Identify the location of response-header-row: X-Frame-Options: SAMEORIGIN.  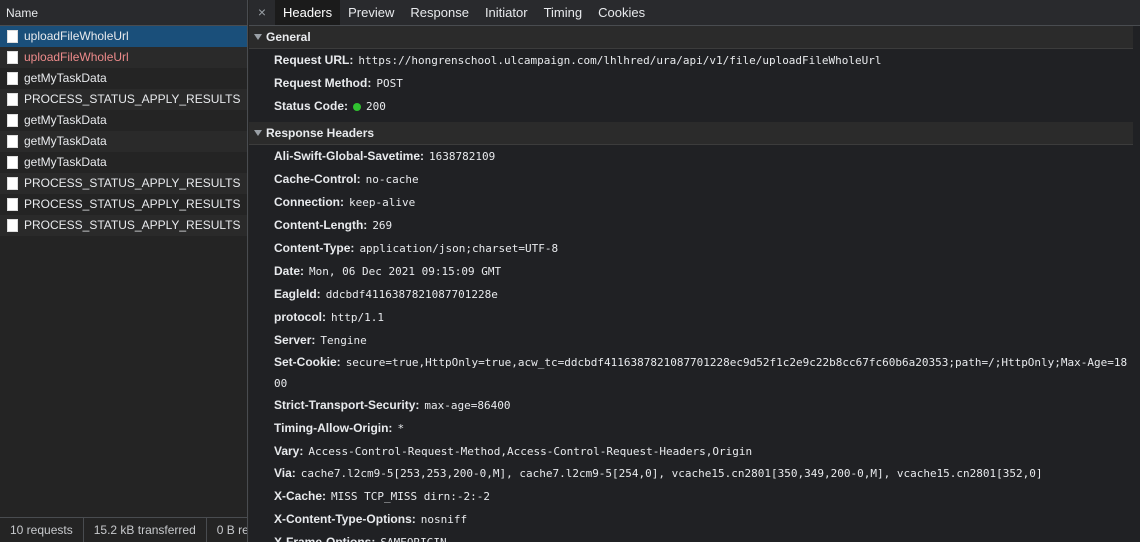
(694, 536).